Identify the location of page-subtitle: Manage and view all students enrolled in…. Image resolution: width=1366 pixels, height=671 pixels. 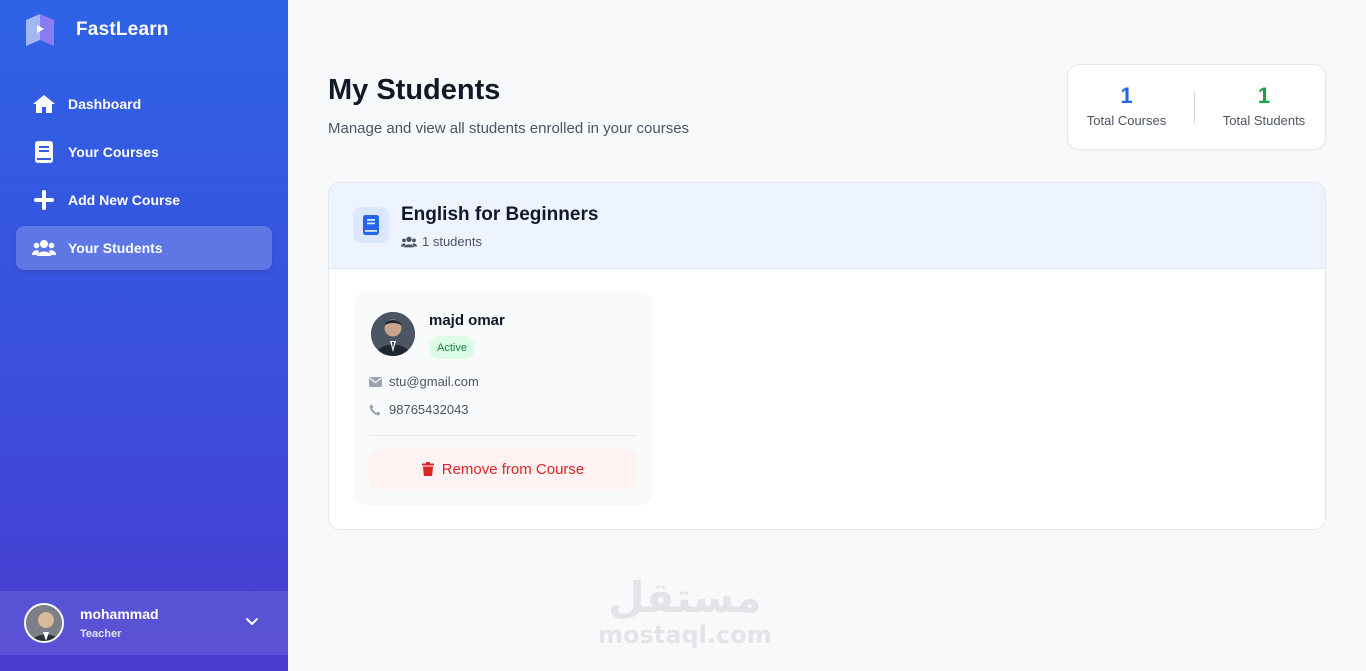
(509, 128).